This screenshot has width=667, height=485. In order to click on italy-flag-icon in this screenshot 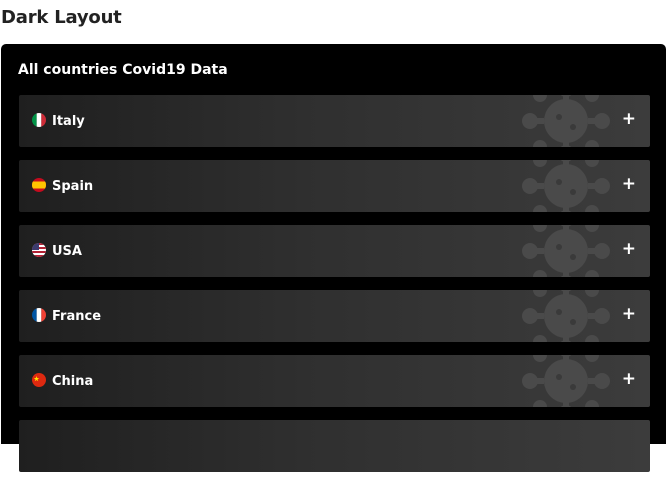, I will do `click(39, 120)`.